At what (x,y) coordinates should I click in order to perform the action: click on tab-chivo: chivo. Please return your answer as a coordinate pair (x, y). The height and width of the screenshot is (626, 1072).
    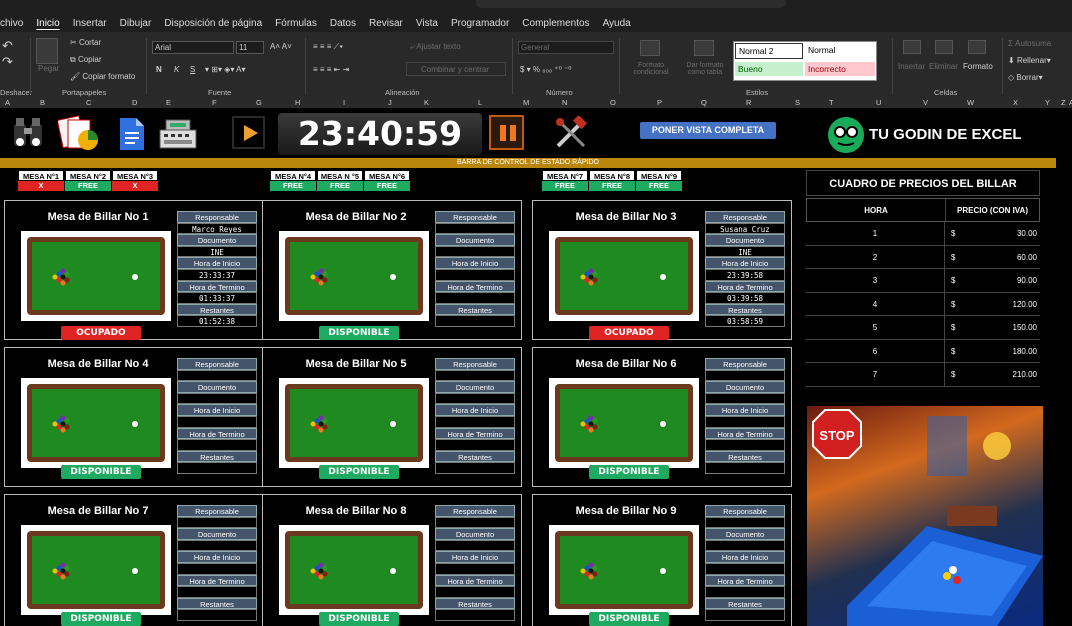
    Looking at the image, I should click on (11, 23).